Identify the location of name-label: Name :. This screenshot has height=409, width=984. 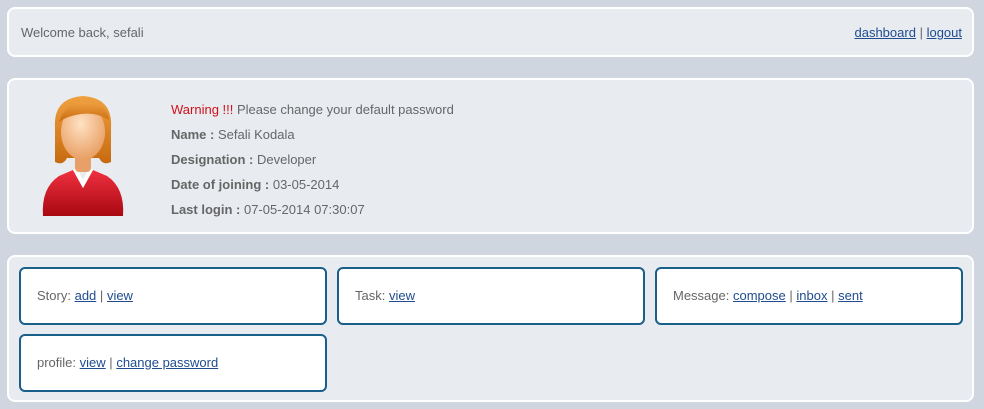
(193, 134).